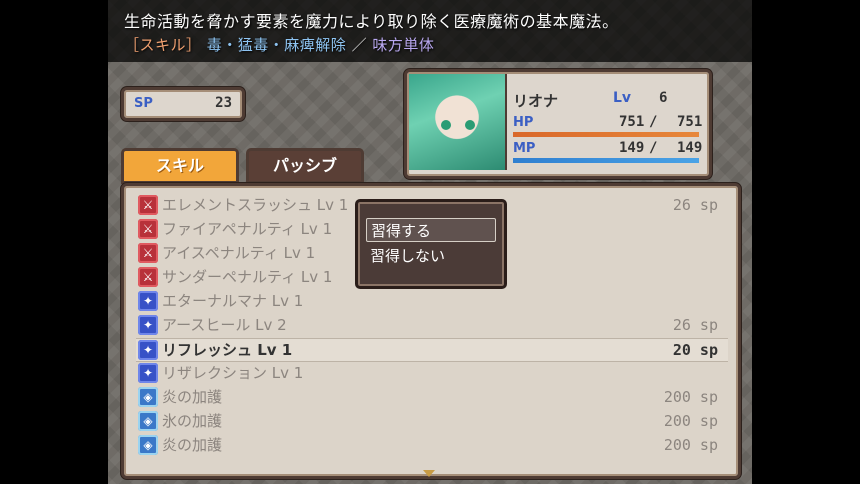 The width and height of the screenshot is (860, 484). Describe the element at coordinates (183, 104) in the screenshot. I see `sp-window: SP 23` at that location.